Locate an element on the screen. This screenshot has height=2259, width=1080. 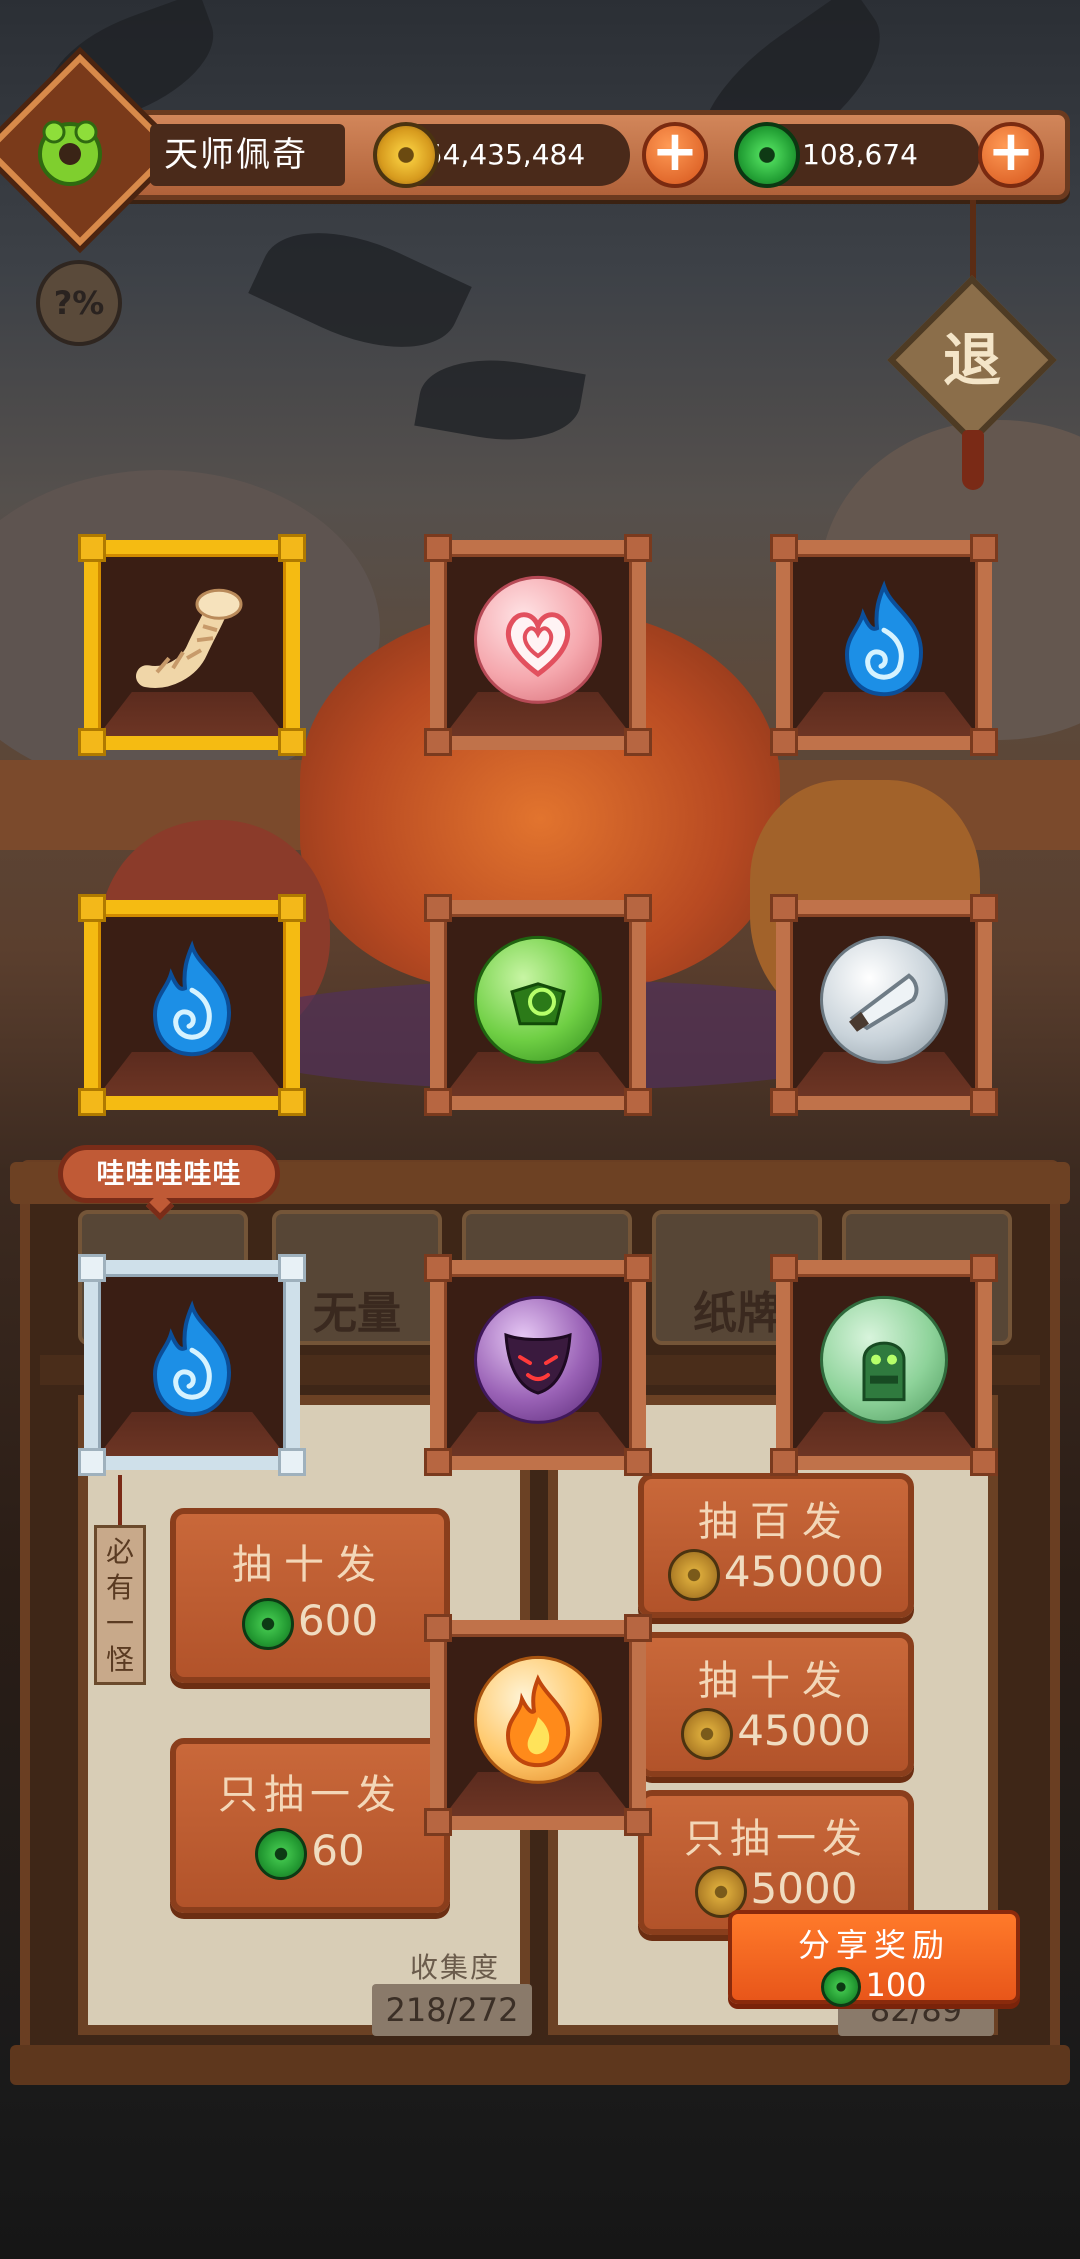
jade-draw-one-price: 60 is located at coordinates (338, 1850).